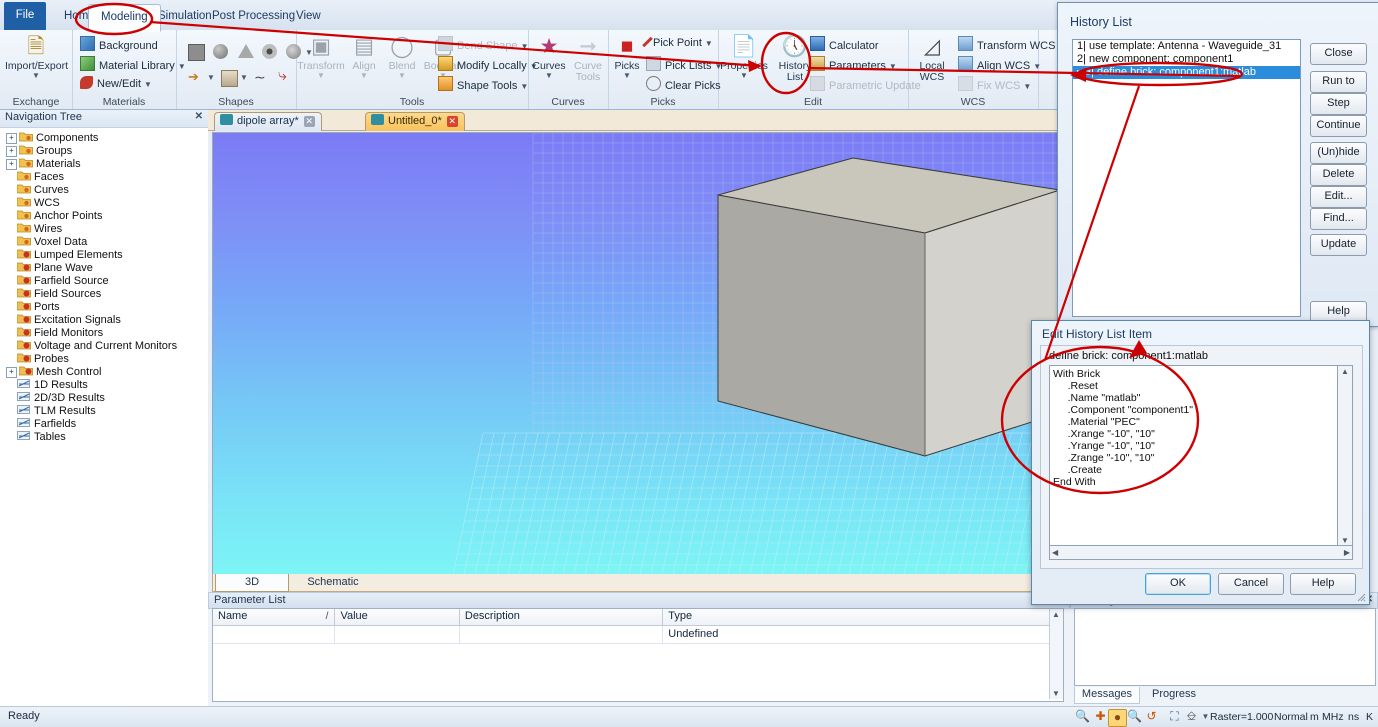 The image size is (1378, 727). I want to click on list-item-selected: ▶ 3| define brick: component1:matlab, so click(1186, 72).